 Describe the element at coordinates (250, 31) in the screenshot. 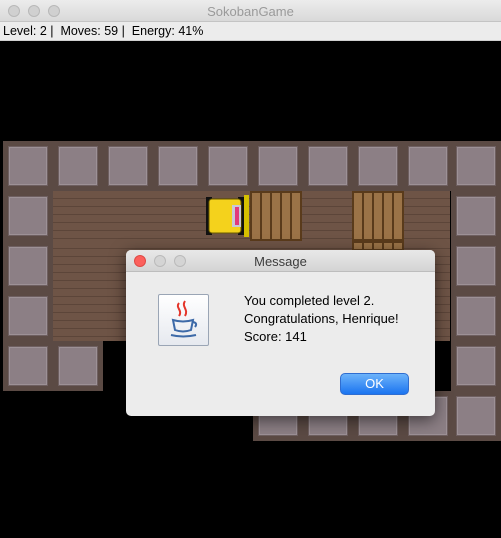

I see `status-bar: Level: 2 | Moves: 59 | Energy: 41%` at that location.